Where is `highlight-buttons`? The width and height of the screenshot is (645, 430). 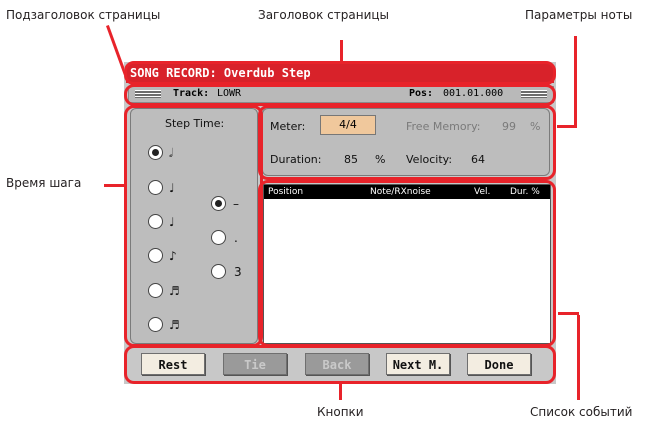 highlight-buttons is located at coordinates (340, 364).